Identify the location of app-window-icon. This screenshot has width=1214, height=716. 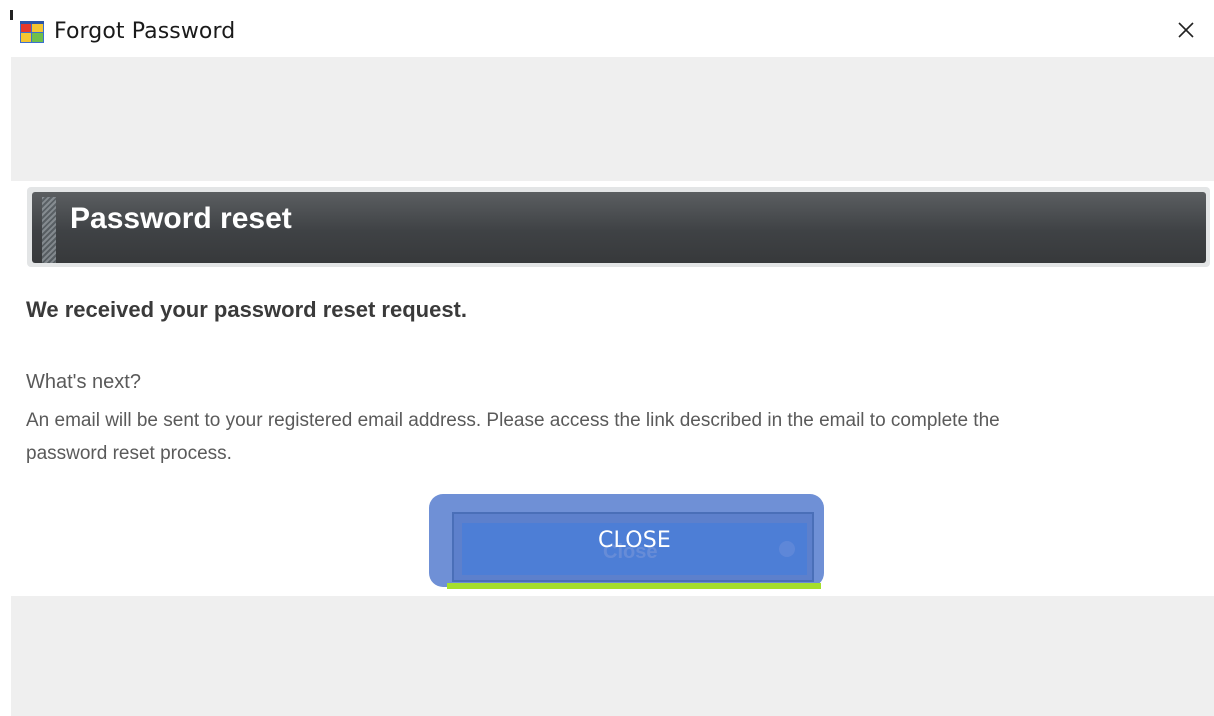
(32, 32).